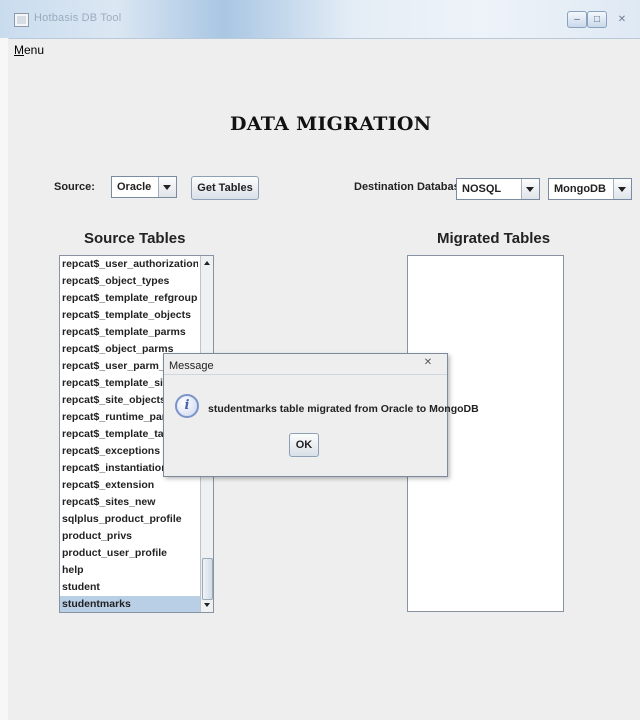 This screenshot has height=720, width=640. I want to click on scroll-thumb, so click(207, 579).